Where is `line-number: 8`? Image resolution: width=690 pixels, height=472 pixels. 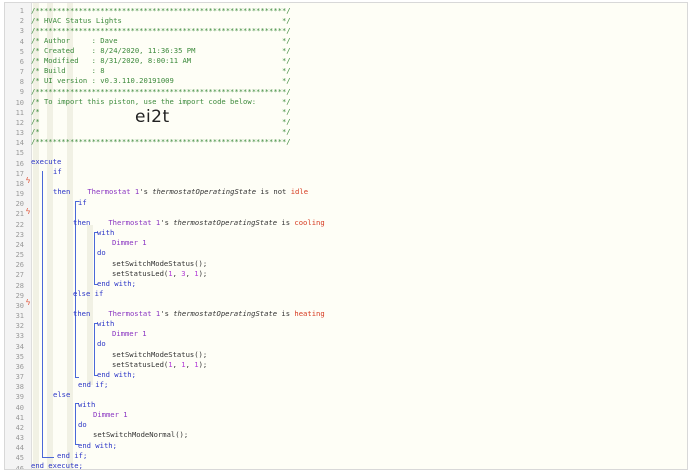
line-number: 8 is located at coordinates (21, 82).